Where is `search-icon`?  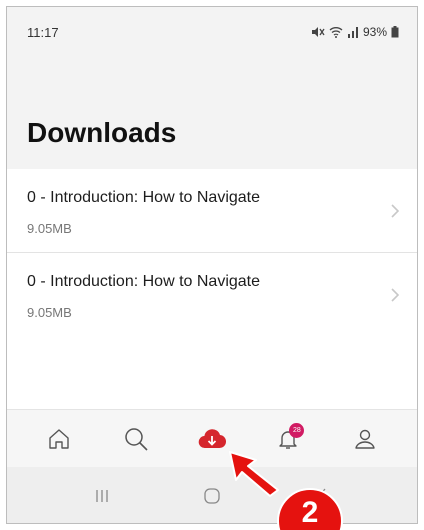
search-icon is located at coordinates (136, 439).